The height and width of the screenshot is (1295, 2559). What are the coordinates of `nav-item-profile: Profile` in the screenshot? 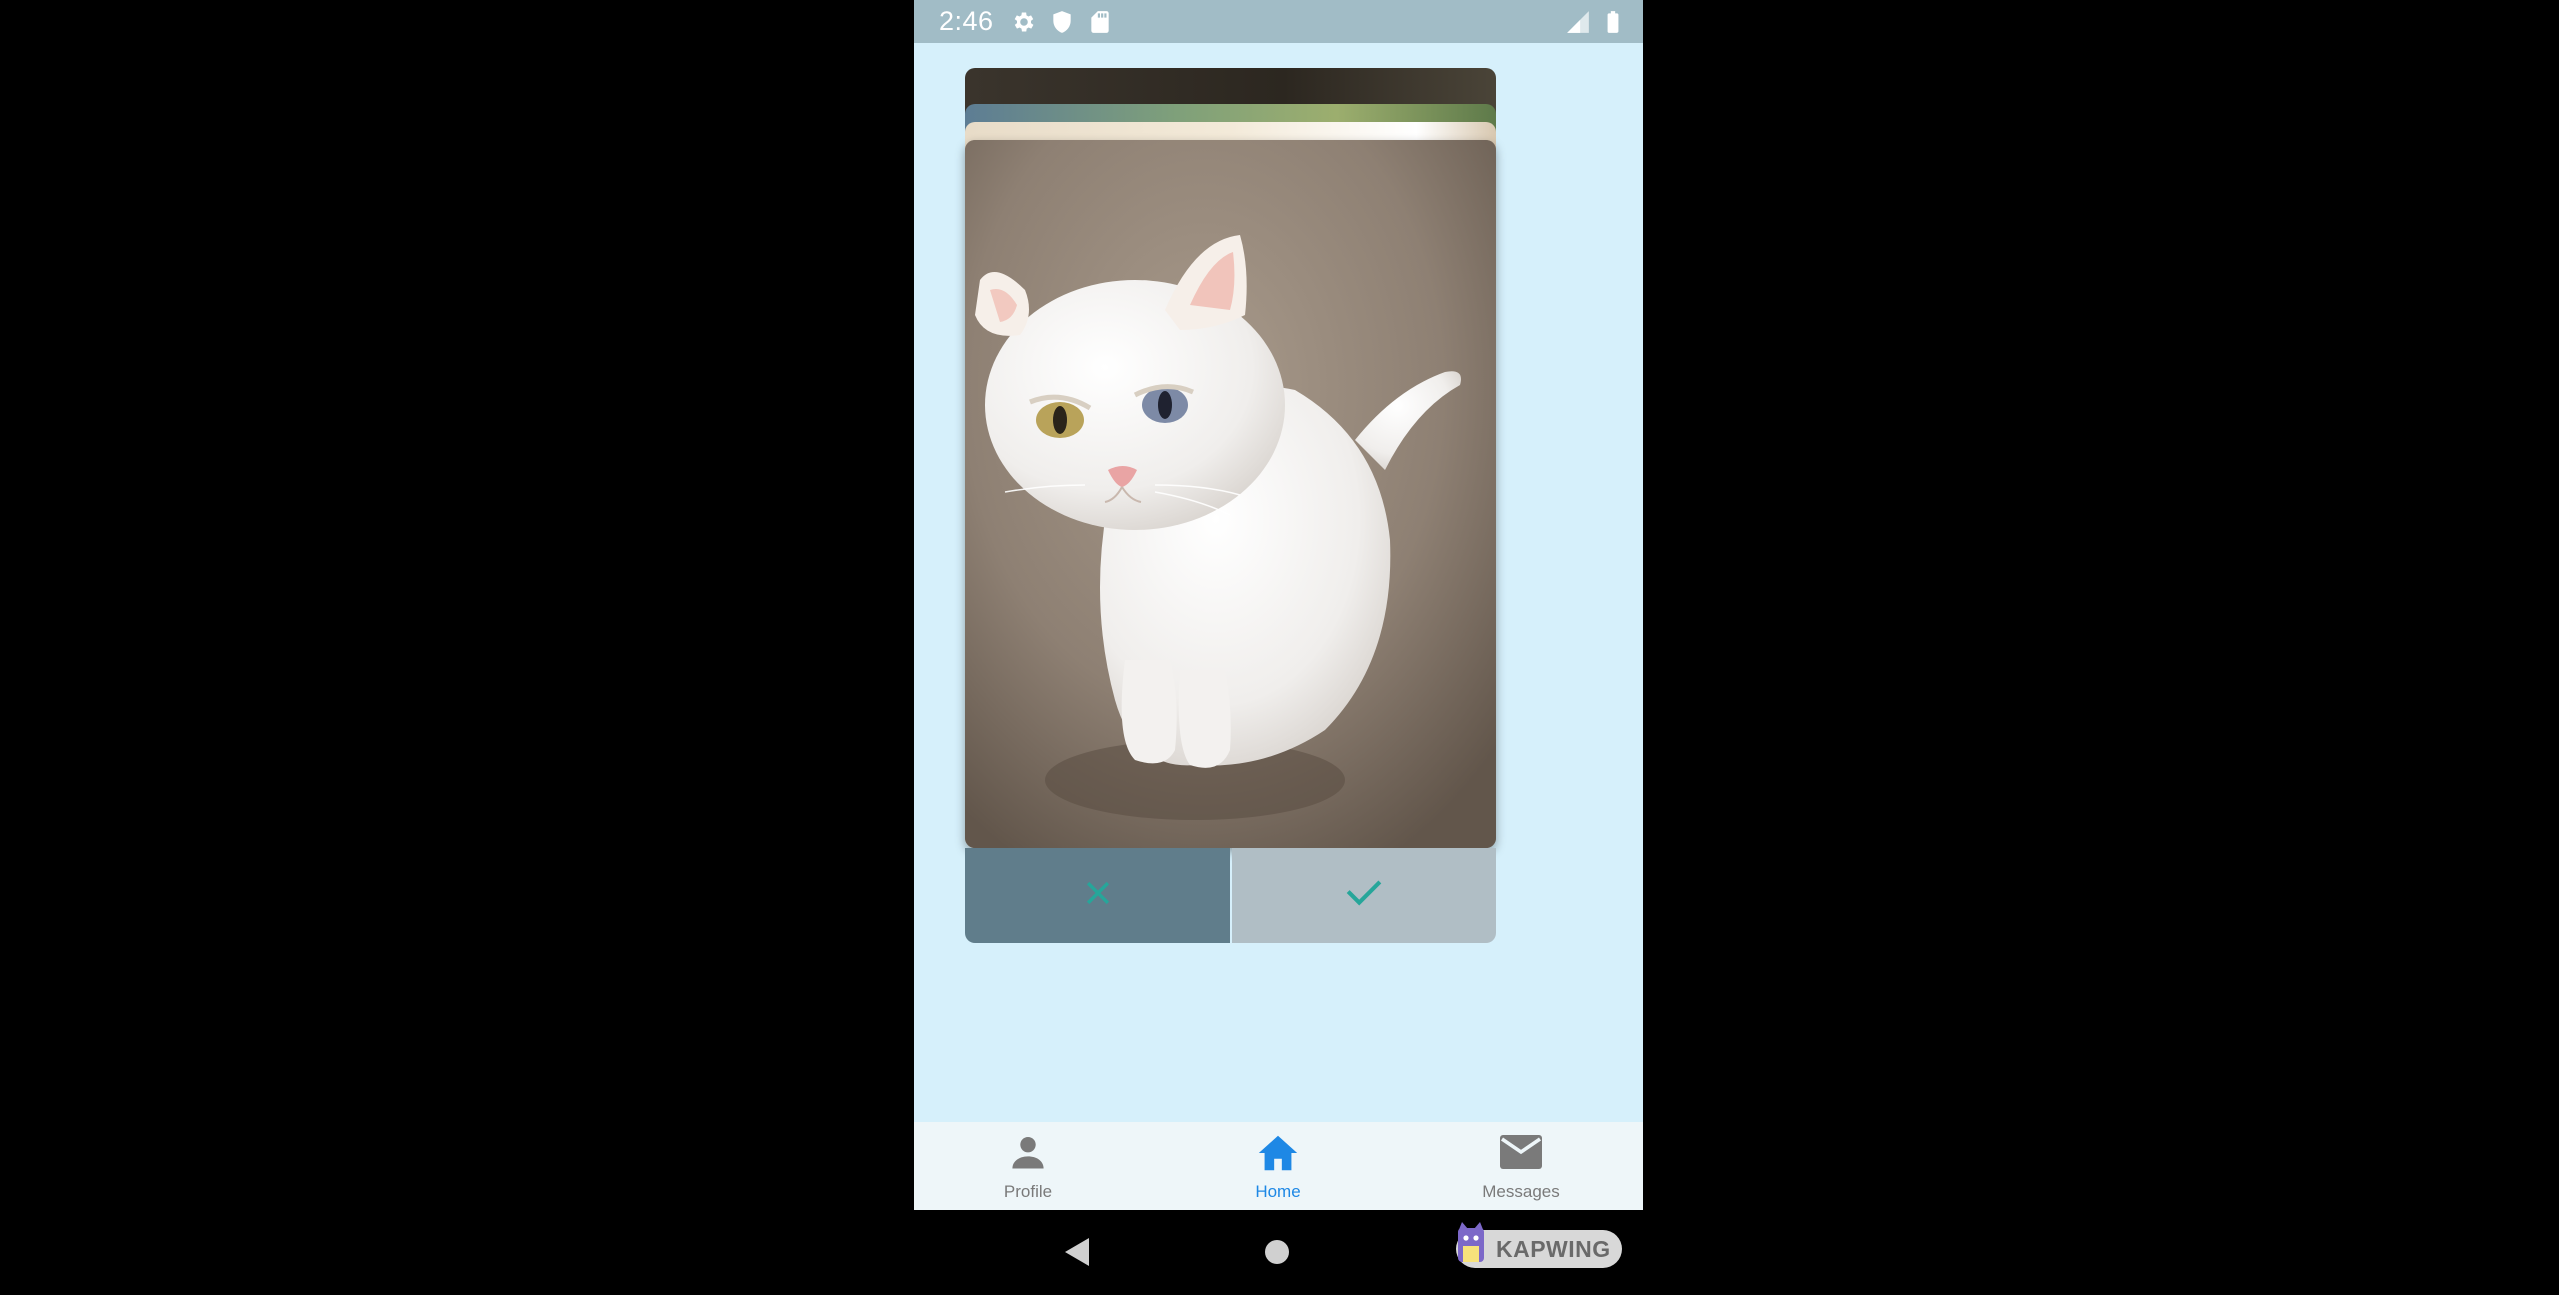 It's located at (1028, 1166).